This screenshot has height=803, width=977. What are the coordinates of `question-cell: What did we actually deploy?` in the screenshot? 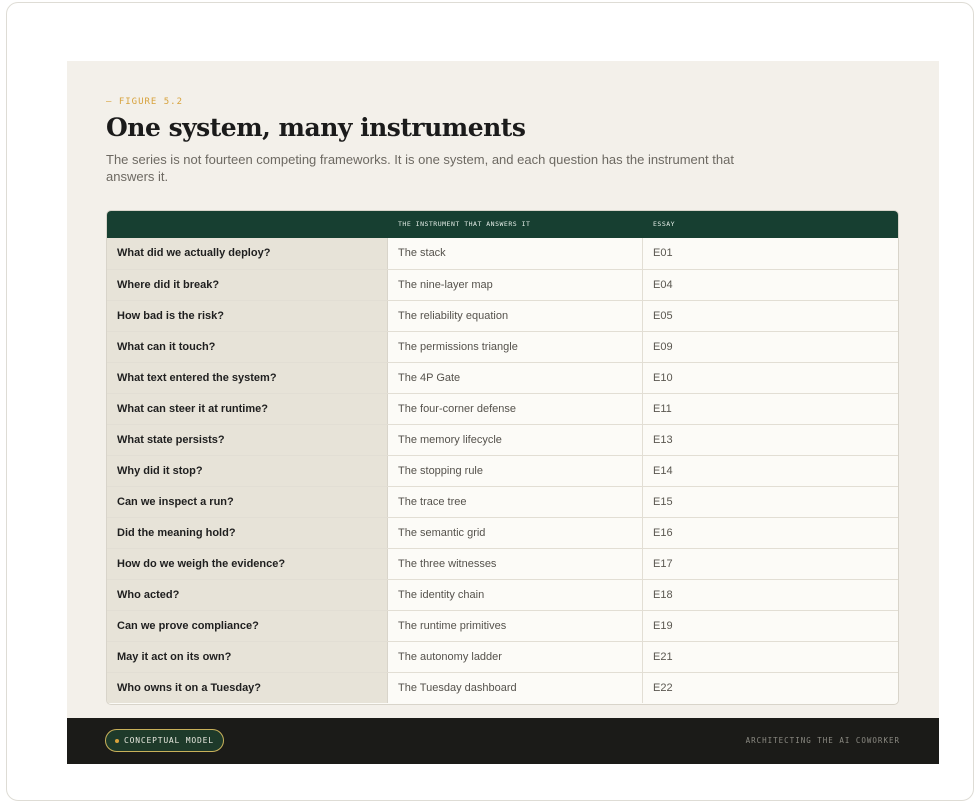 It's located at (247, 253).